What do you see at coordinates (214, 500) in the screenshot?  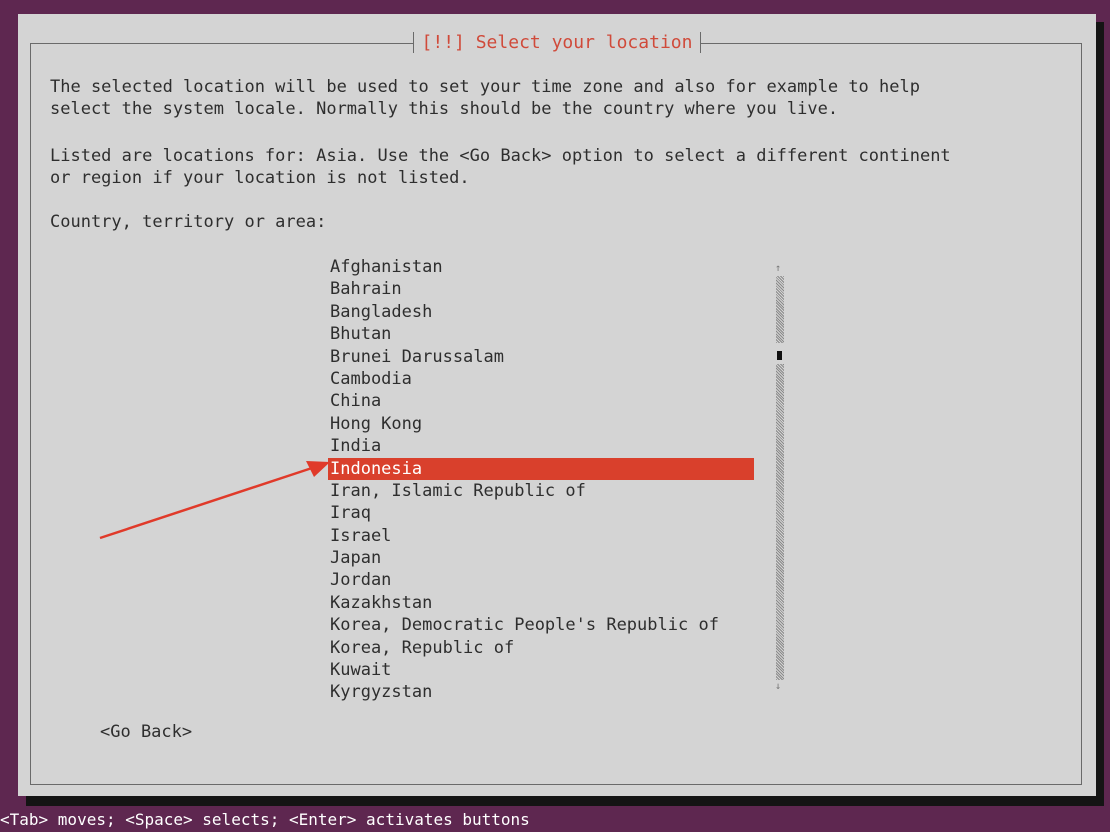 I see `red-arrow-icon` at bounding box center [214, 500].